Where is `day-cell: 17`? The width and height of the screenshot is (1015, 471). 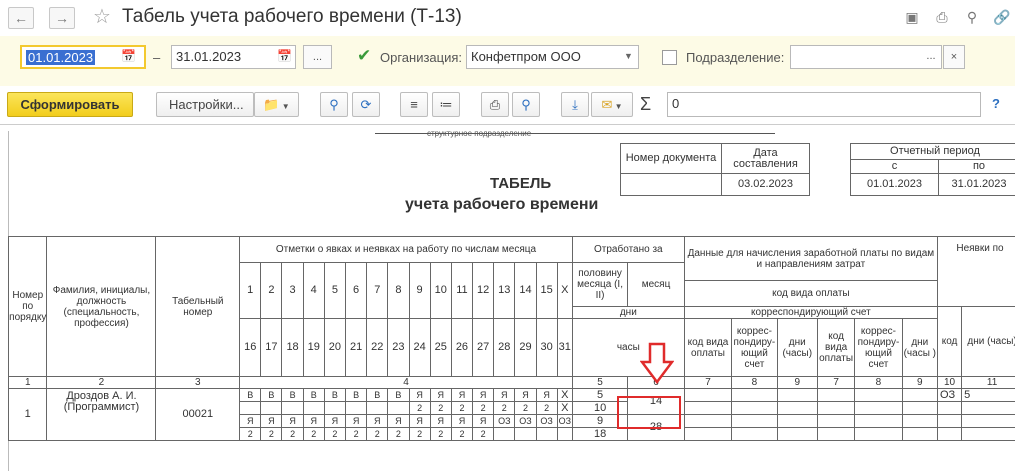 day-cell: 17 is located at coordinates (271, 348).